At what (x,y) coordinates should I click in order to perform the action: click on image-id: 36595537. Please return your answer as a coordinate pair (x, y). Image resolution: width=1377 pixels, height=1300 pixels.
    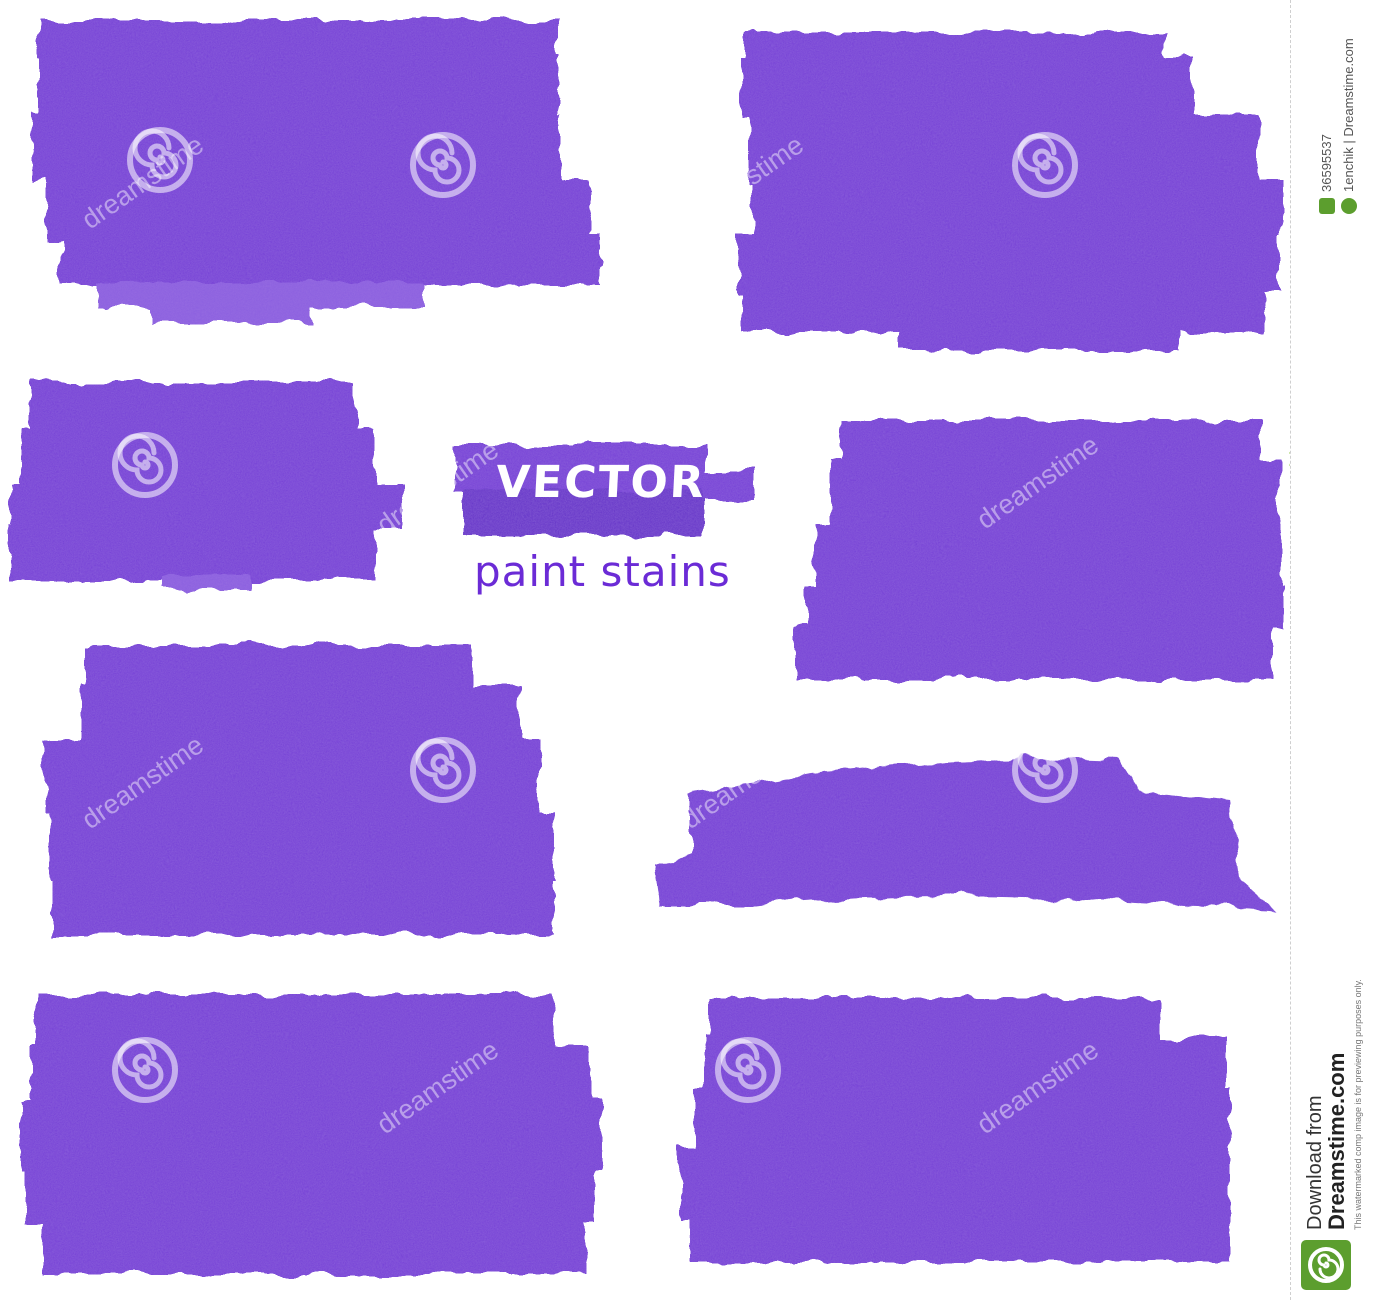
    Looking at the image, I should click on (1326, 163).